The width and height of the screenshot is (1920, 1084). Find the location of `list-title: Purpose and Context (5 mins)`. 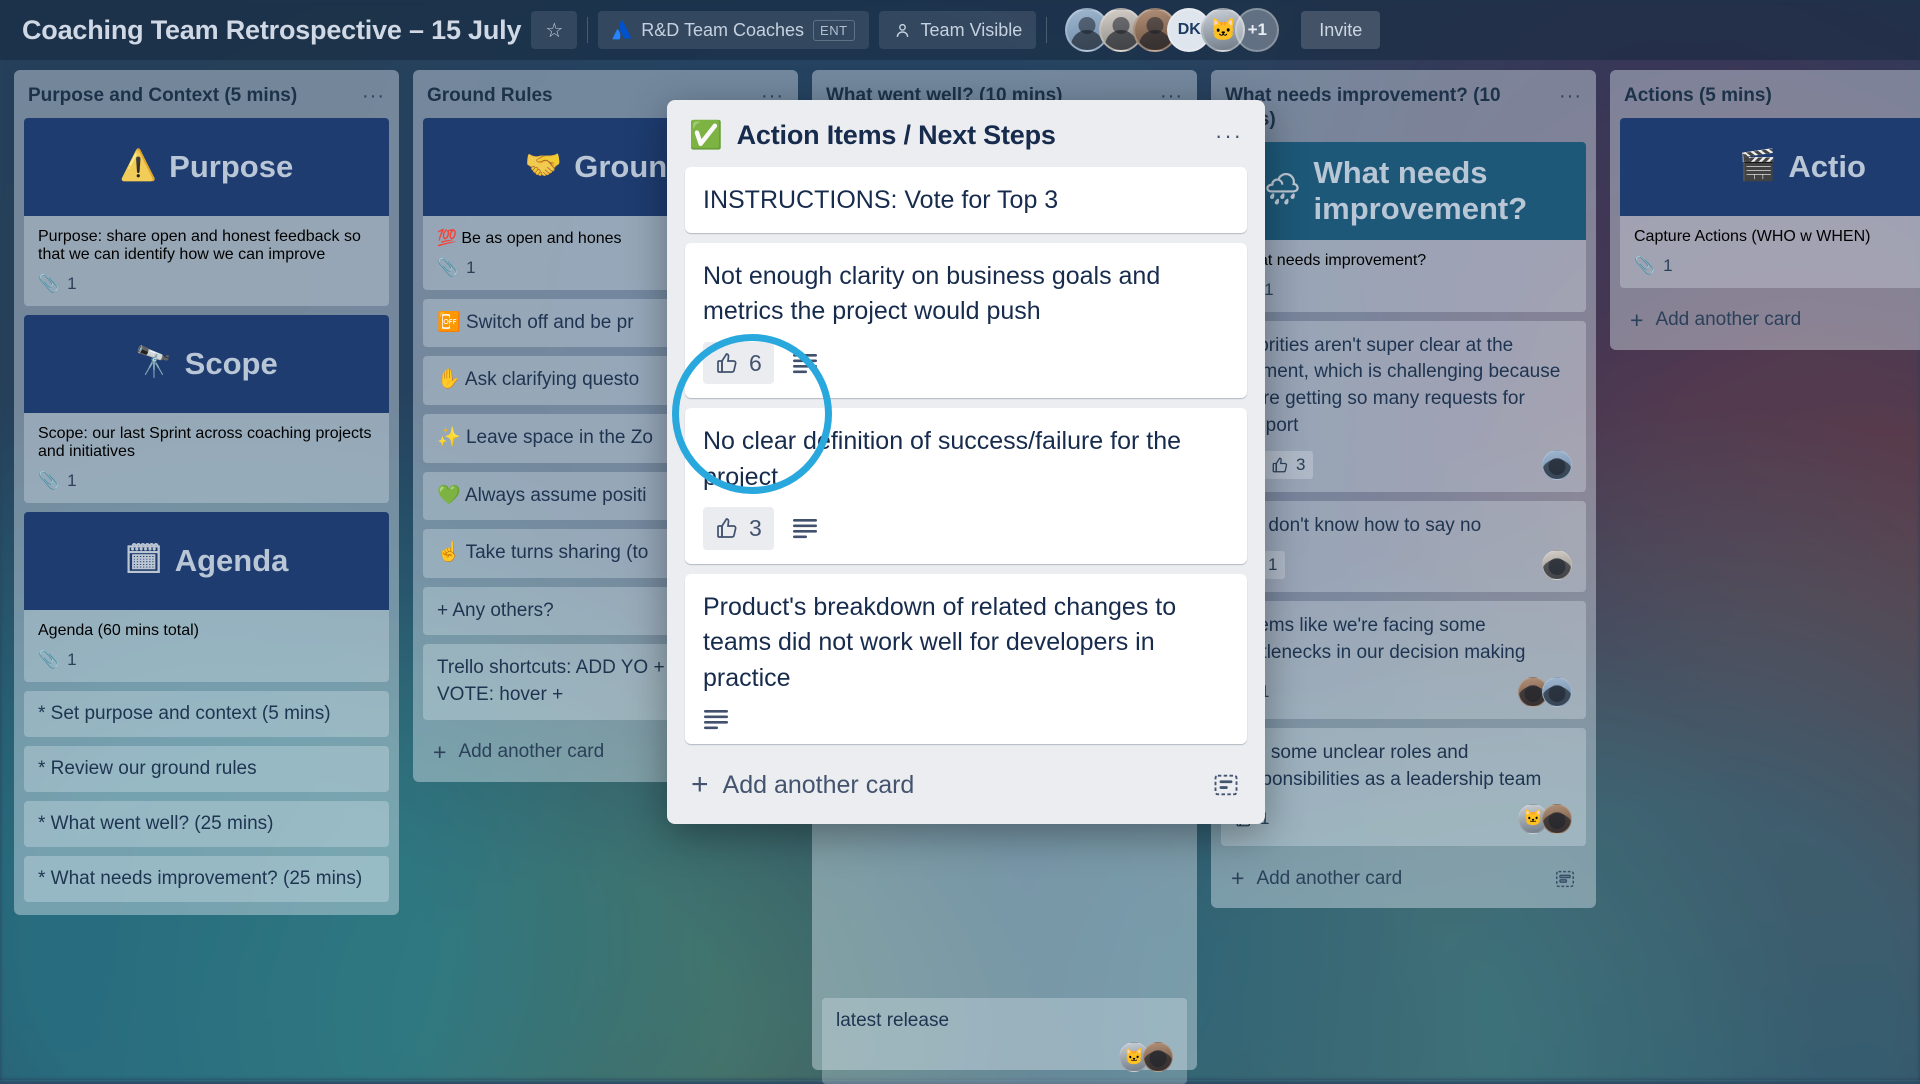

list-title: Purpose and Context (5 mins) is located at coordinates (162, 96).